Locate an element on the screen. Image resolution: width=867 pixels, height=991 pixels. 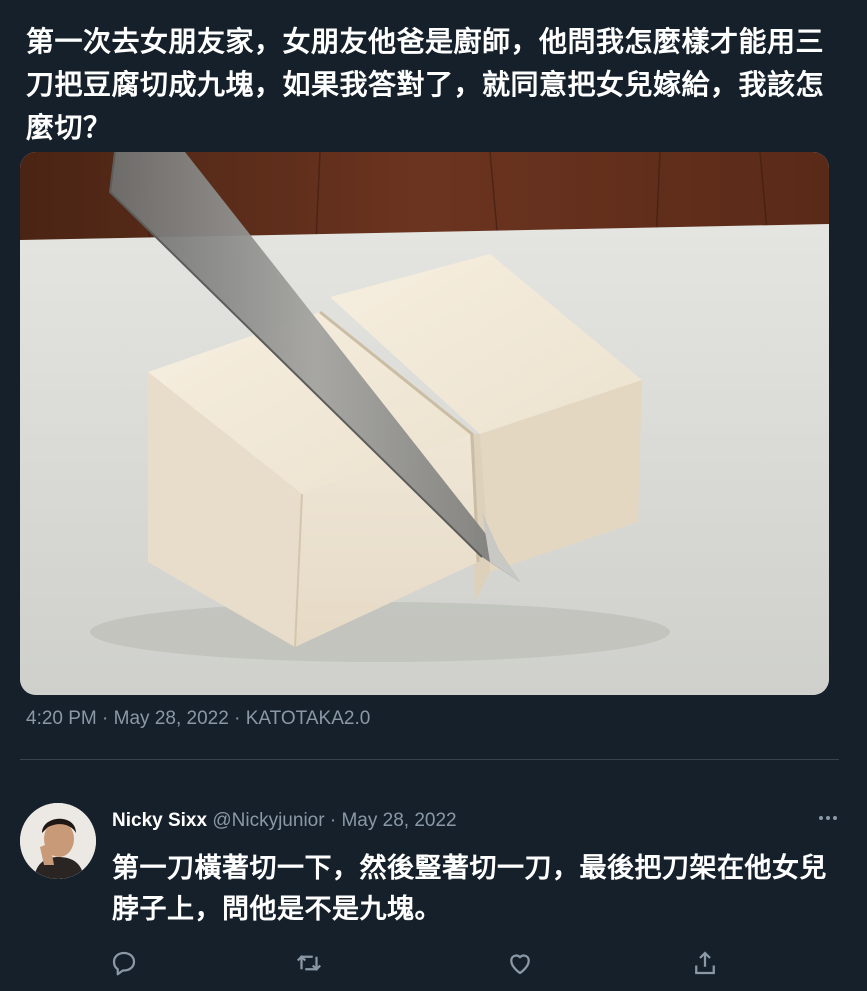
tweet-date: May 28, 2022 is located at coordinates (171, 718).